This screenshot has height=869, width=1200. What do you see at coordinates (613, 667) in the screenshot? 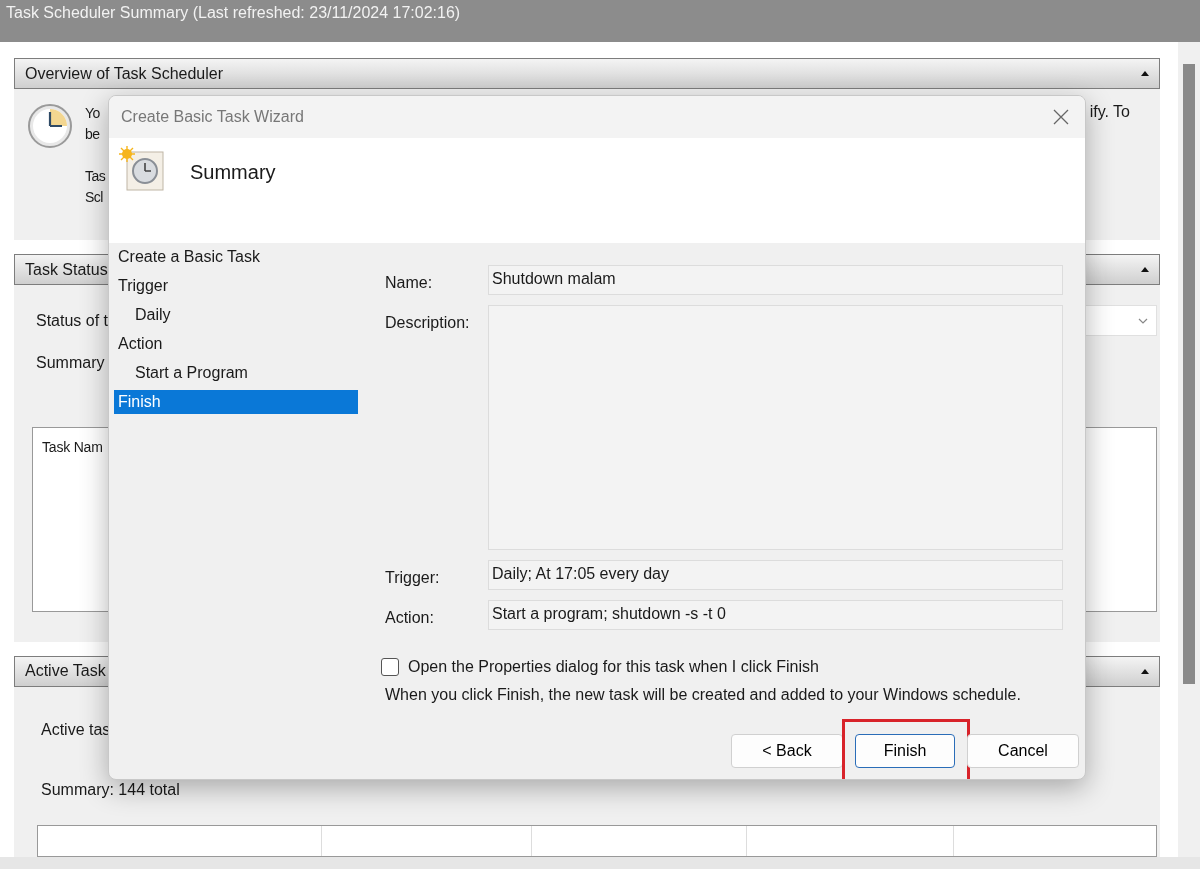
I see `checkbox-label: Open the Properties dialog for this task when I click Finish` at bounding box center [613, 667].